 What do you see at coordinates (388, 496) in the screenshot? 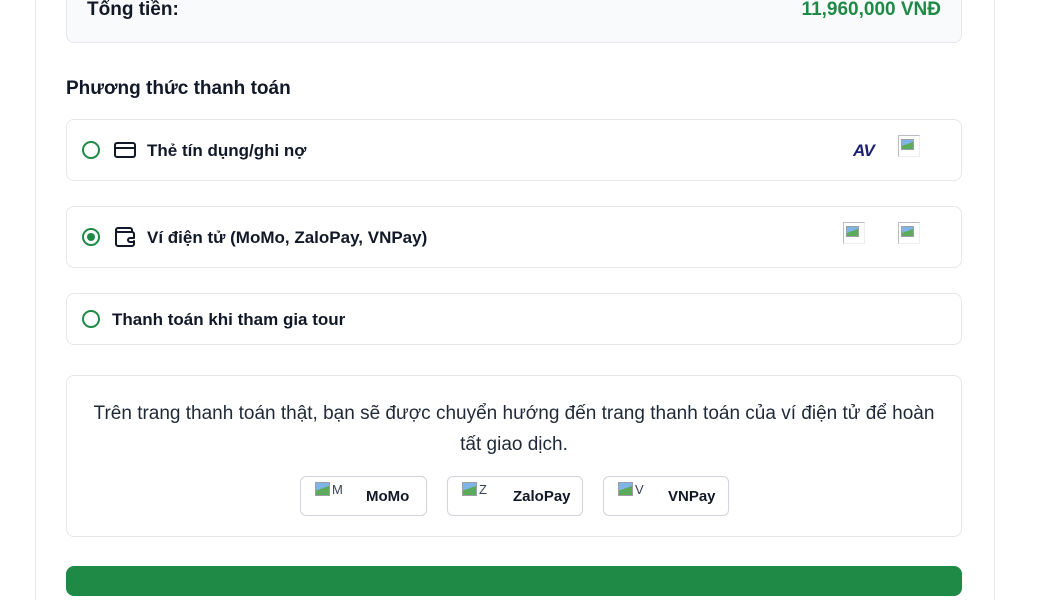
I see `momo-button-label: MoMo` at bounding box center [388, 496].